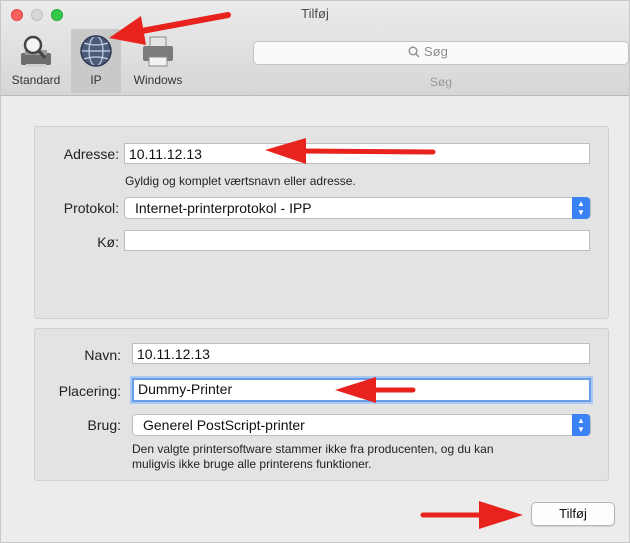 Image resolution: width=630 pixels, height=543 pixels. Describe the element at coordinates (375, 390) in the screenshot. I see `arrow-to-location-field` at that location.